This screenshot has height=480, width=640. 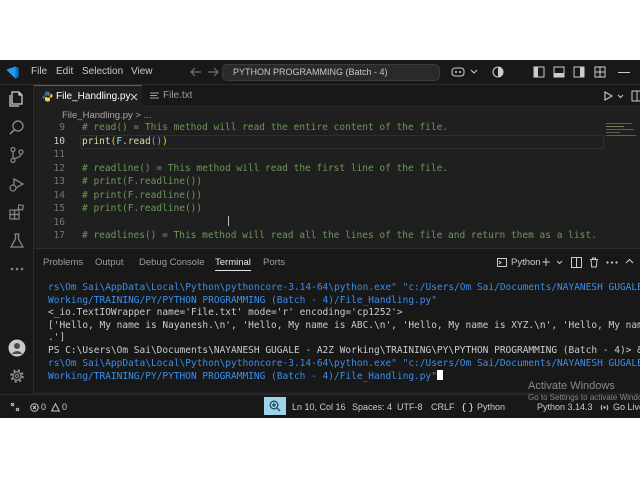 What do you see at coordinates (59, 168) in the screenshot?
I see `line-number: 12` at bounding box center [59, 168].